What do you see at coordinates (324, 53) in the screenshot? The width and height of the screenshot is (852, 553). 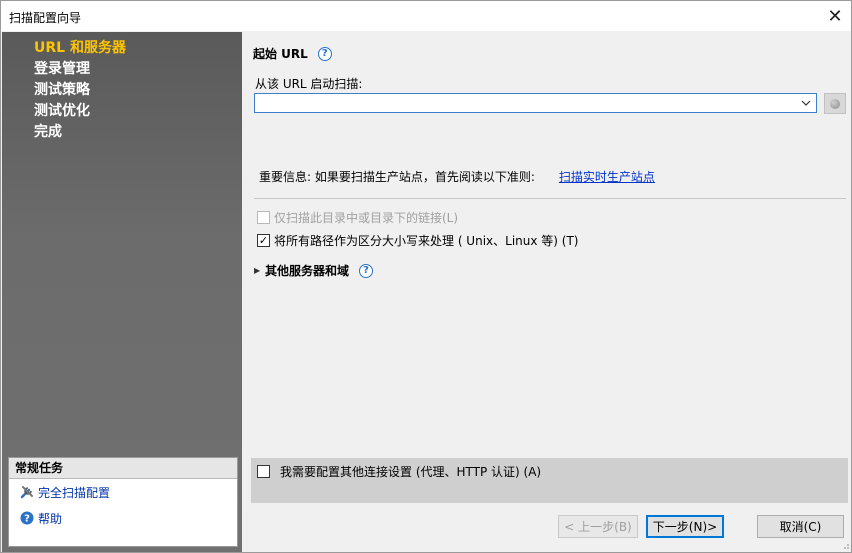 I see `start-url-help-icon: ?` at bounding box center [324, 53].